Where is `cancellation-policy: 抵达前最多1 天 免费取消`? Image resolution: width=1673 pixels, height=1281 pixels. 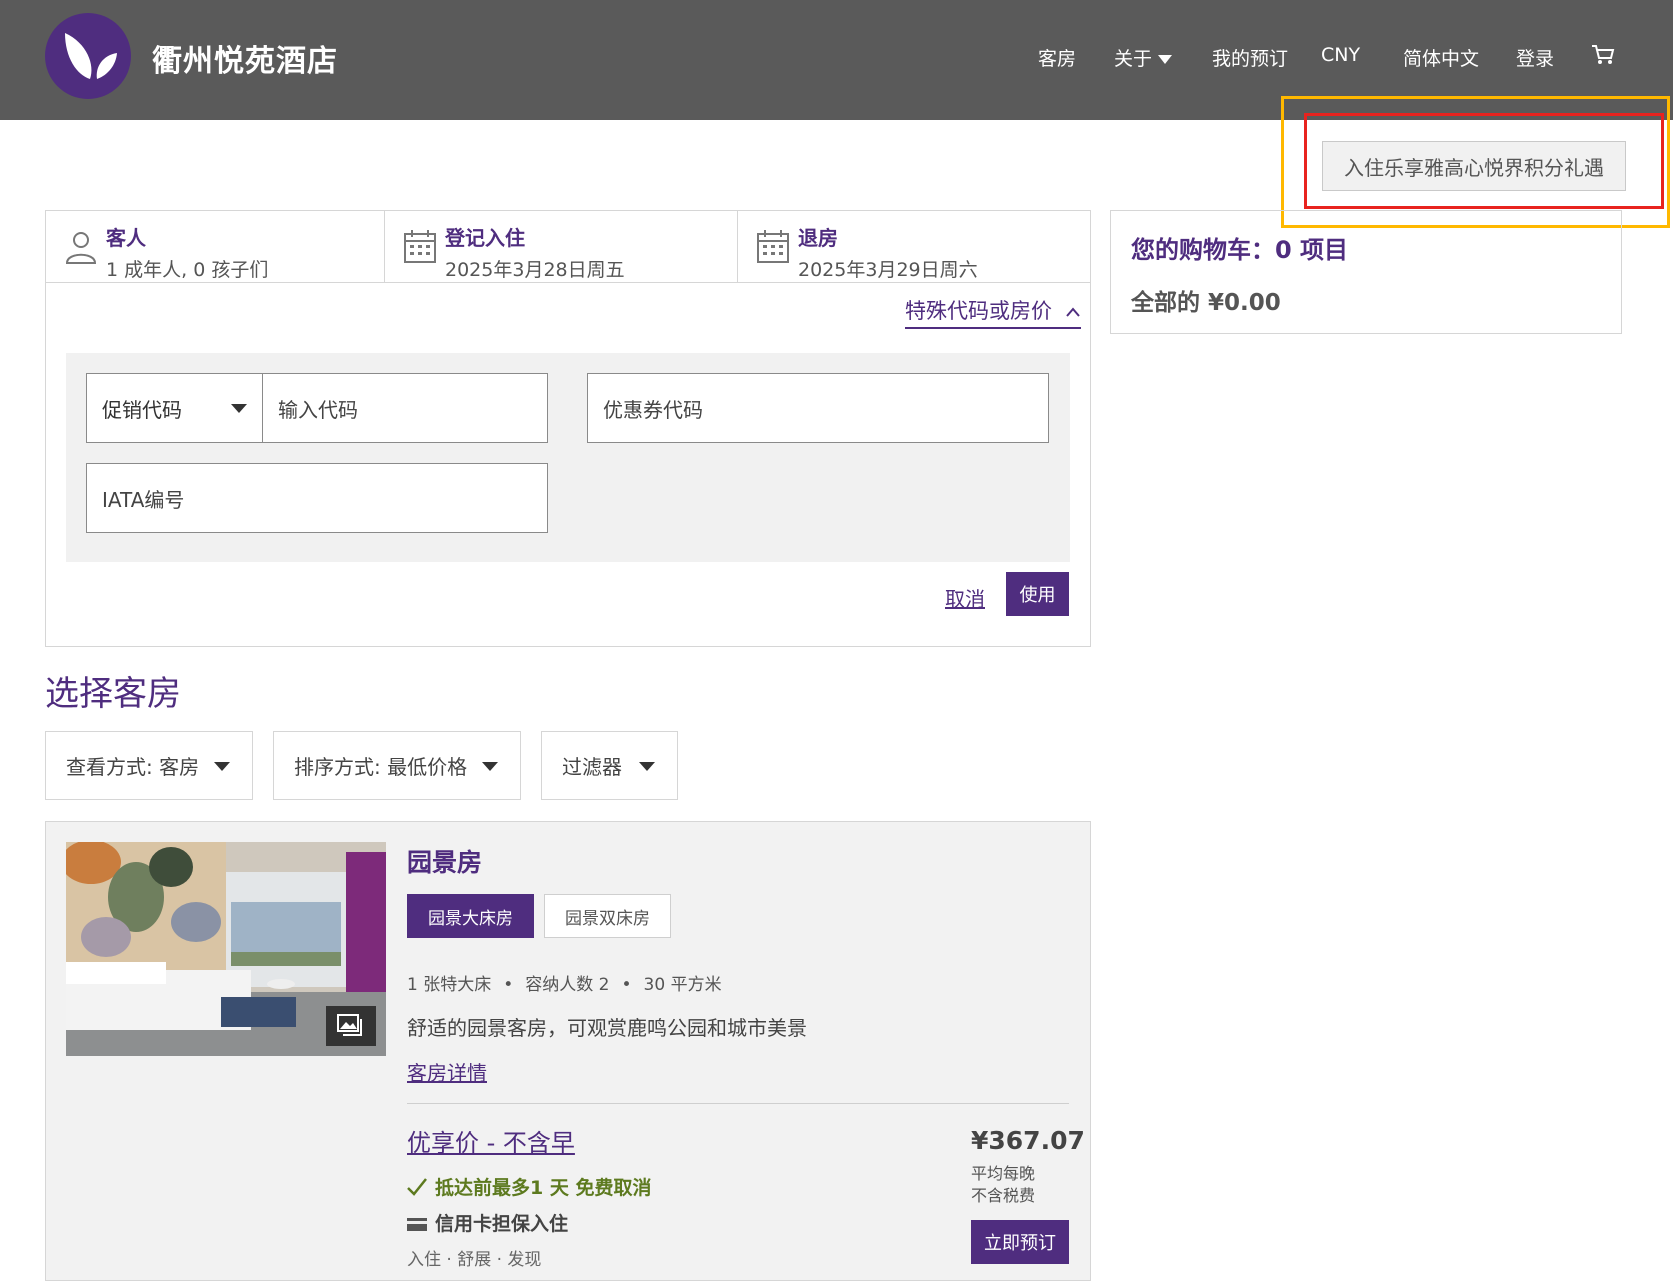 cancellation-policy: 抵达前最多1 天 免费取消 is located at coordinates (529, 1186).